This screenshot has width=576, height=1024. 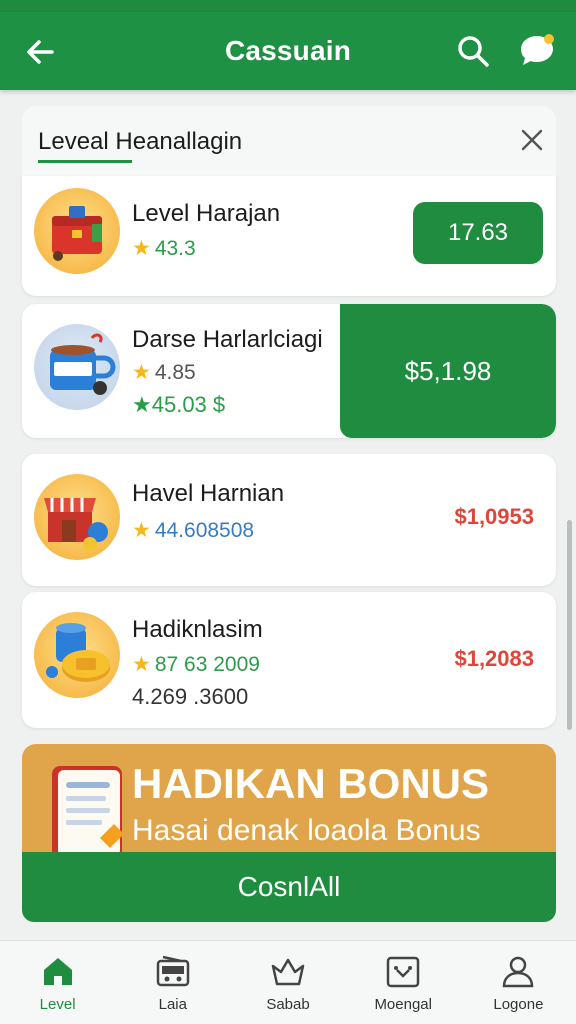 What do you see at coordinates (164, 372) in the screenshot?
I see `item-rating: ★ 4.85` at bounding box center [164, 372].